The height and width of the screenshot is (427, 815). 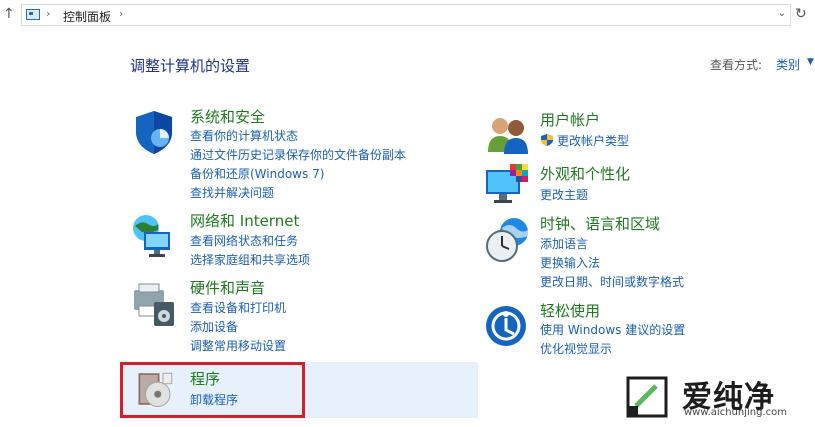 I want to click on page-title: 调整计算机的设置, so click(x=190, y=66).